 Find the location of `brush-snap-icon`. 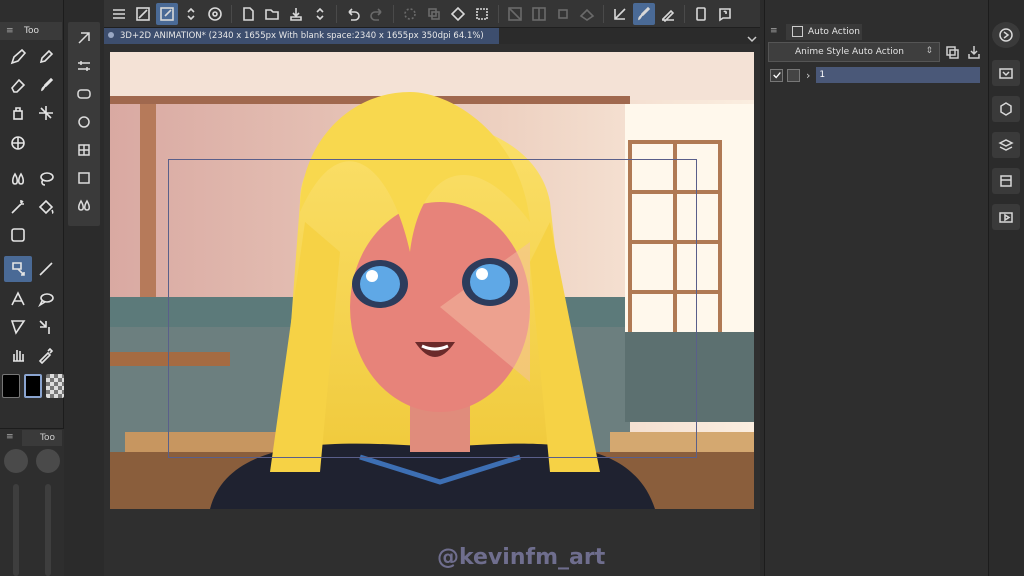

brush-snap-icon is located at coordinates (644, 13).